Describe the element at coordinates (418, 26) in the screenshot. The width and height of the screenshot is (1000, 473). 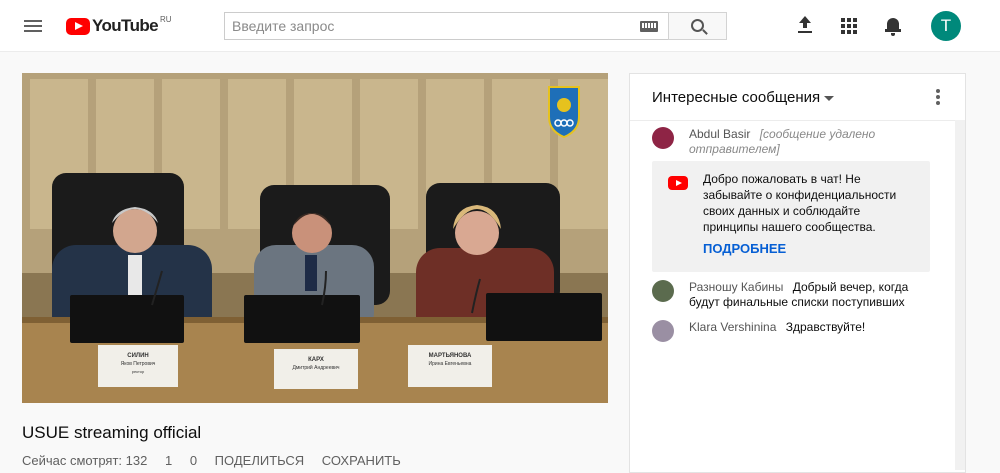
I see `search-input` at that location.